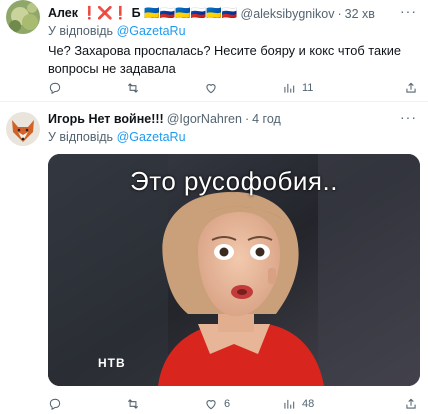 The height and width of the screenshot is (414, 428). What do you see at coordinates (106, 119) in the screenshot?
I see `author-name: Игорь Нет войне!!!` at bounding box center [106, 119].